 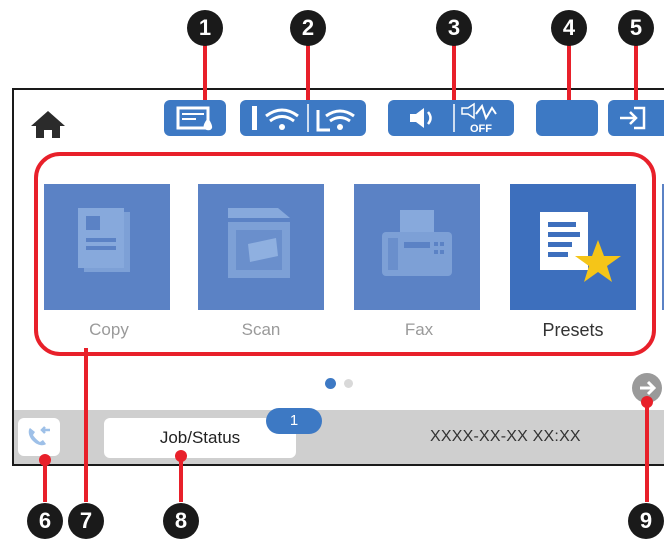 What do you see at coordinates (636, 118) in the screenshot?
I see `sign-in-icon` at bounding box center [636, 118].